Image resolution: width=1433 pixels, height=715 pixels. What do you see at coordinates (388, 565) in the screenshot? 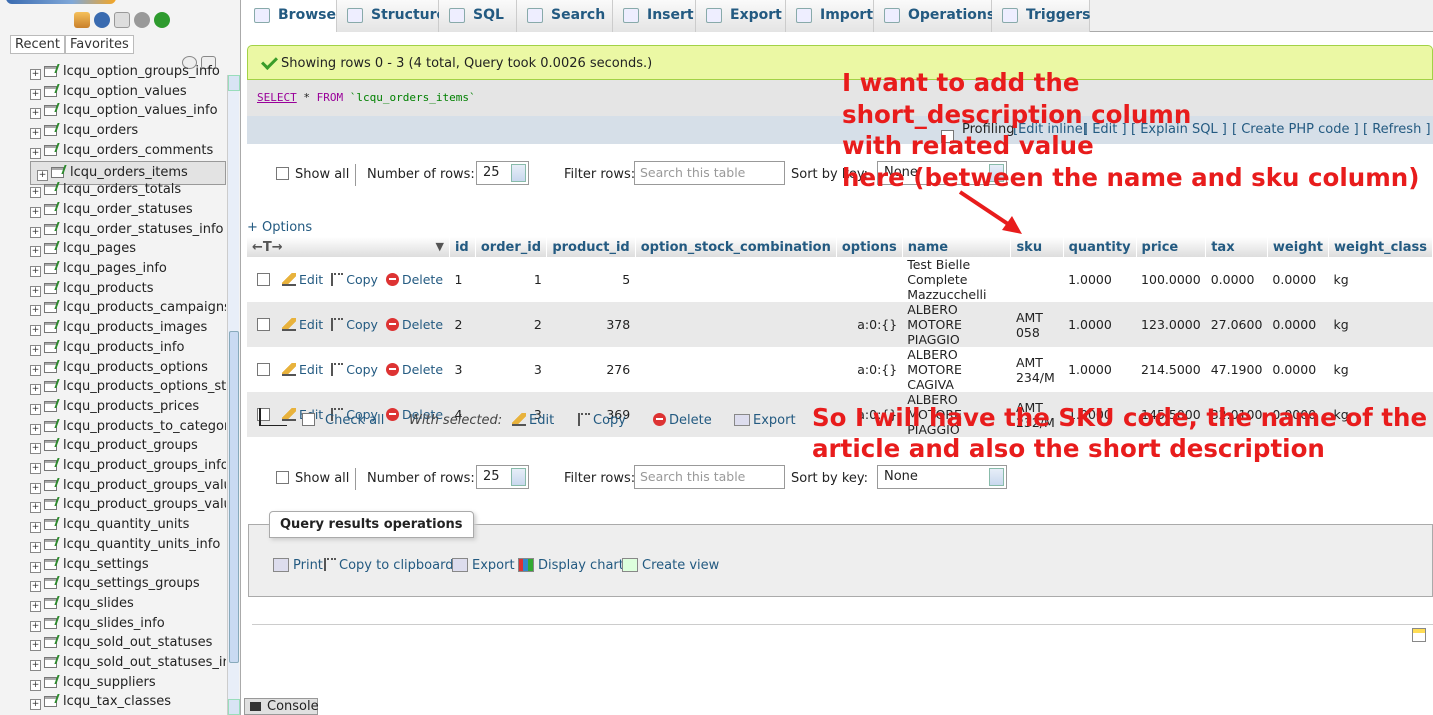
I see `copy-clipboard-link: Copy to clipboard` at bounding box center [388, 565].